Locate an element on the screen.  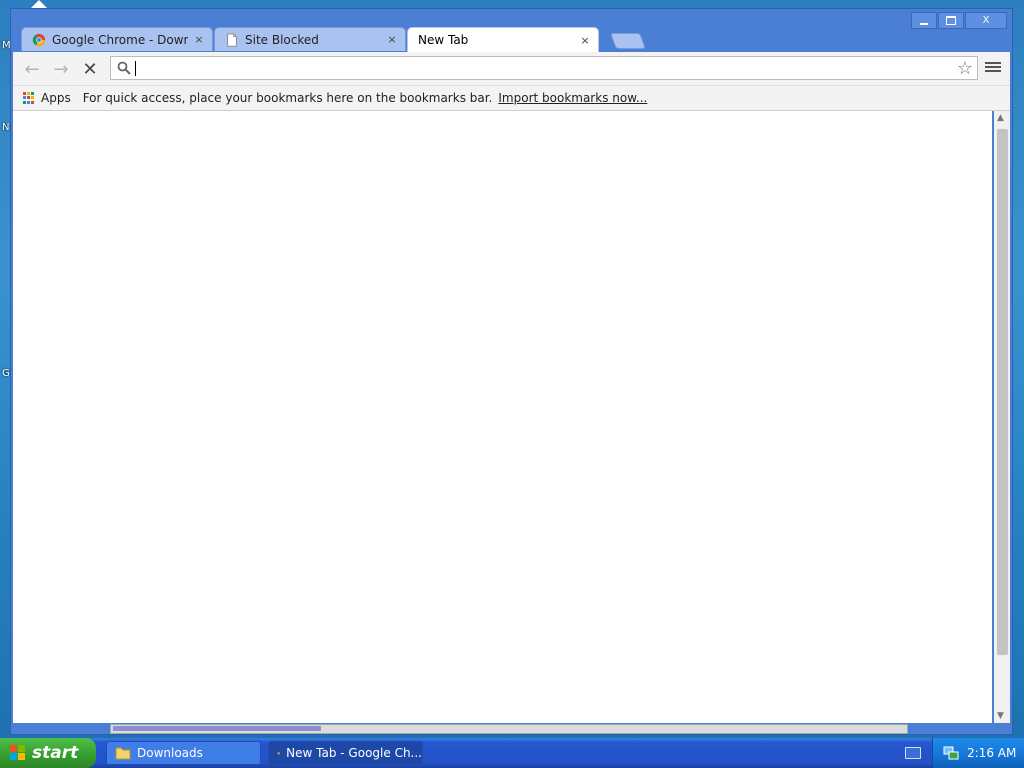
vertical-scrollbar: ▲ ▼ is located at coordinates (1002, 417).